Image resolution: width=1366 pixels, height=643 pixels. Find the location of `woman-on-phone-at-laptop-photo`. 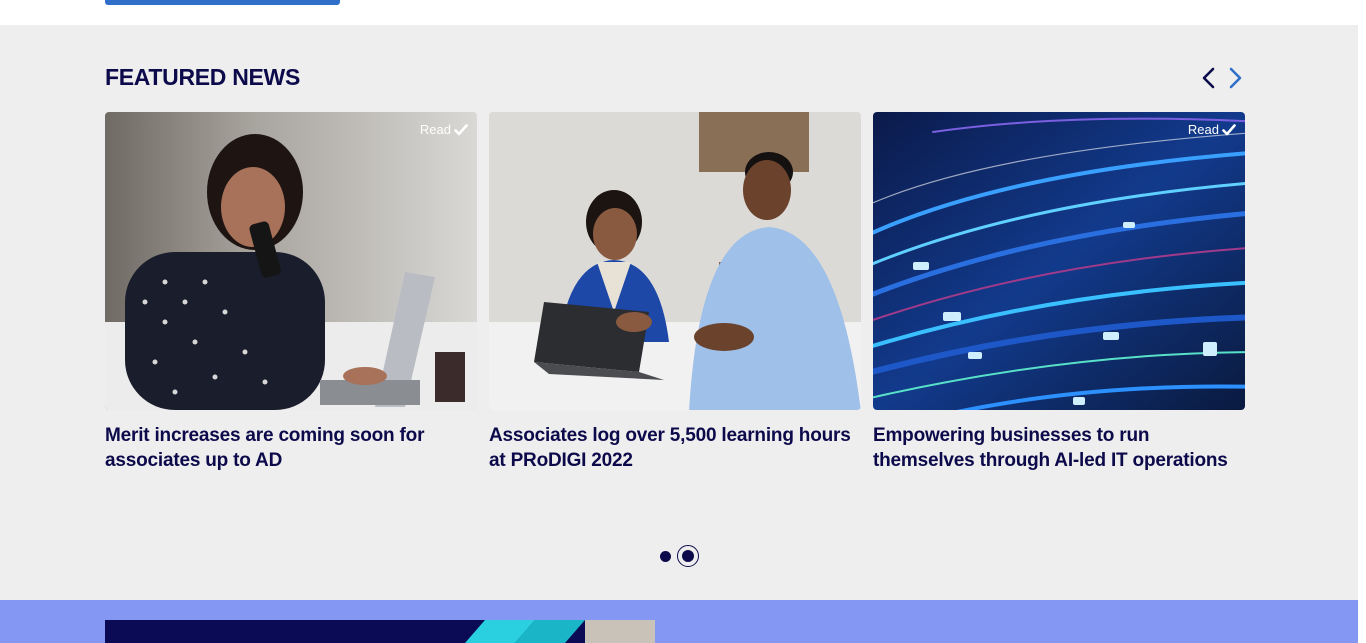

woman-on-phone-at-laptop-photo is located at coordinates (291, 261).